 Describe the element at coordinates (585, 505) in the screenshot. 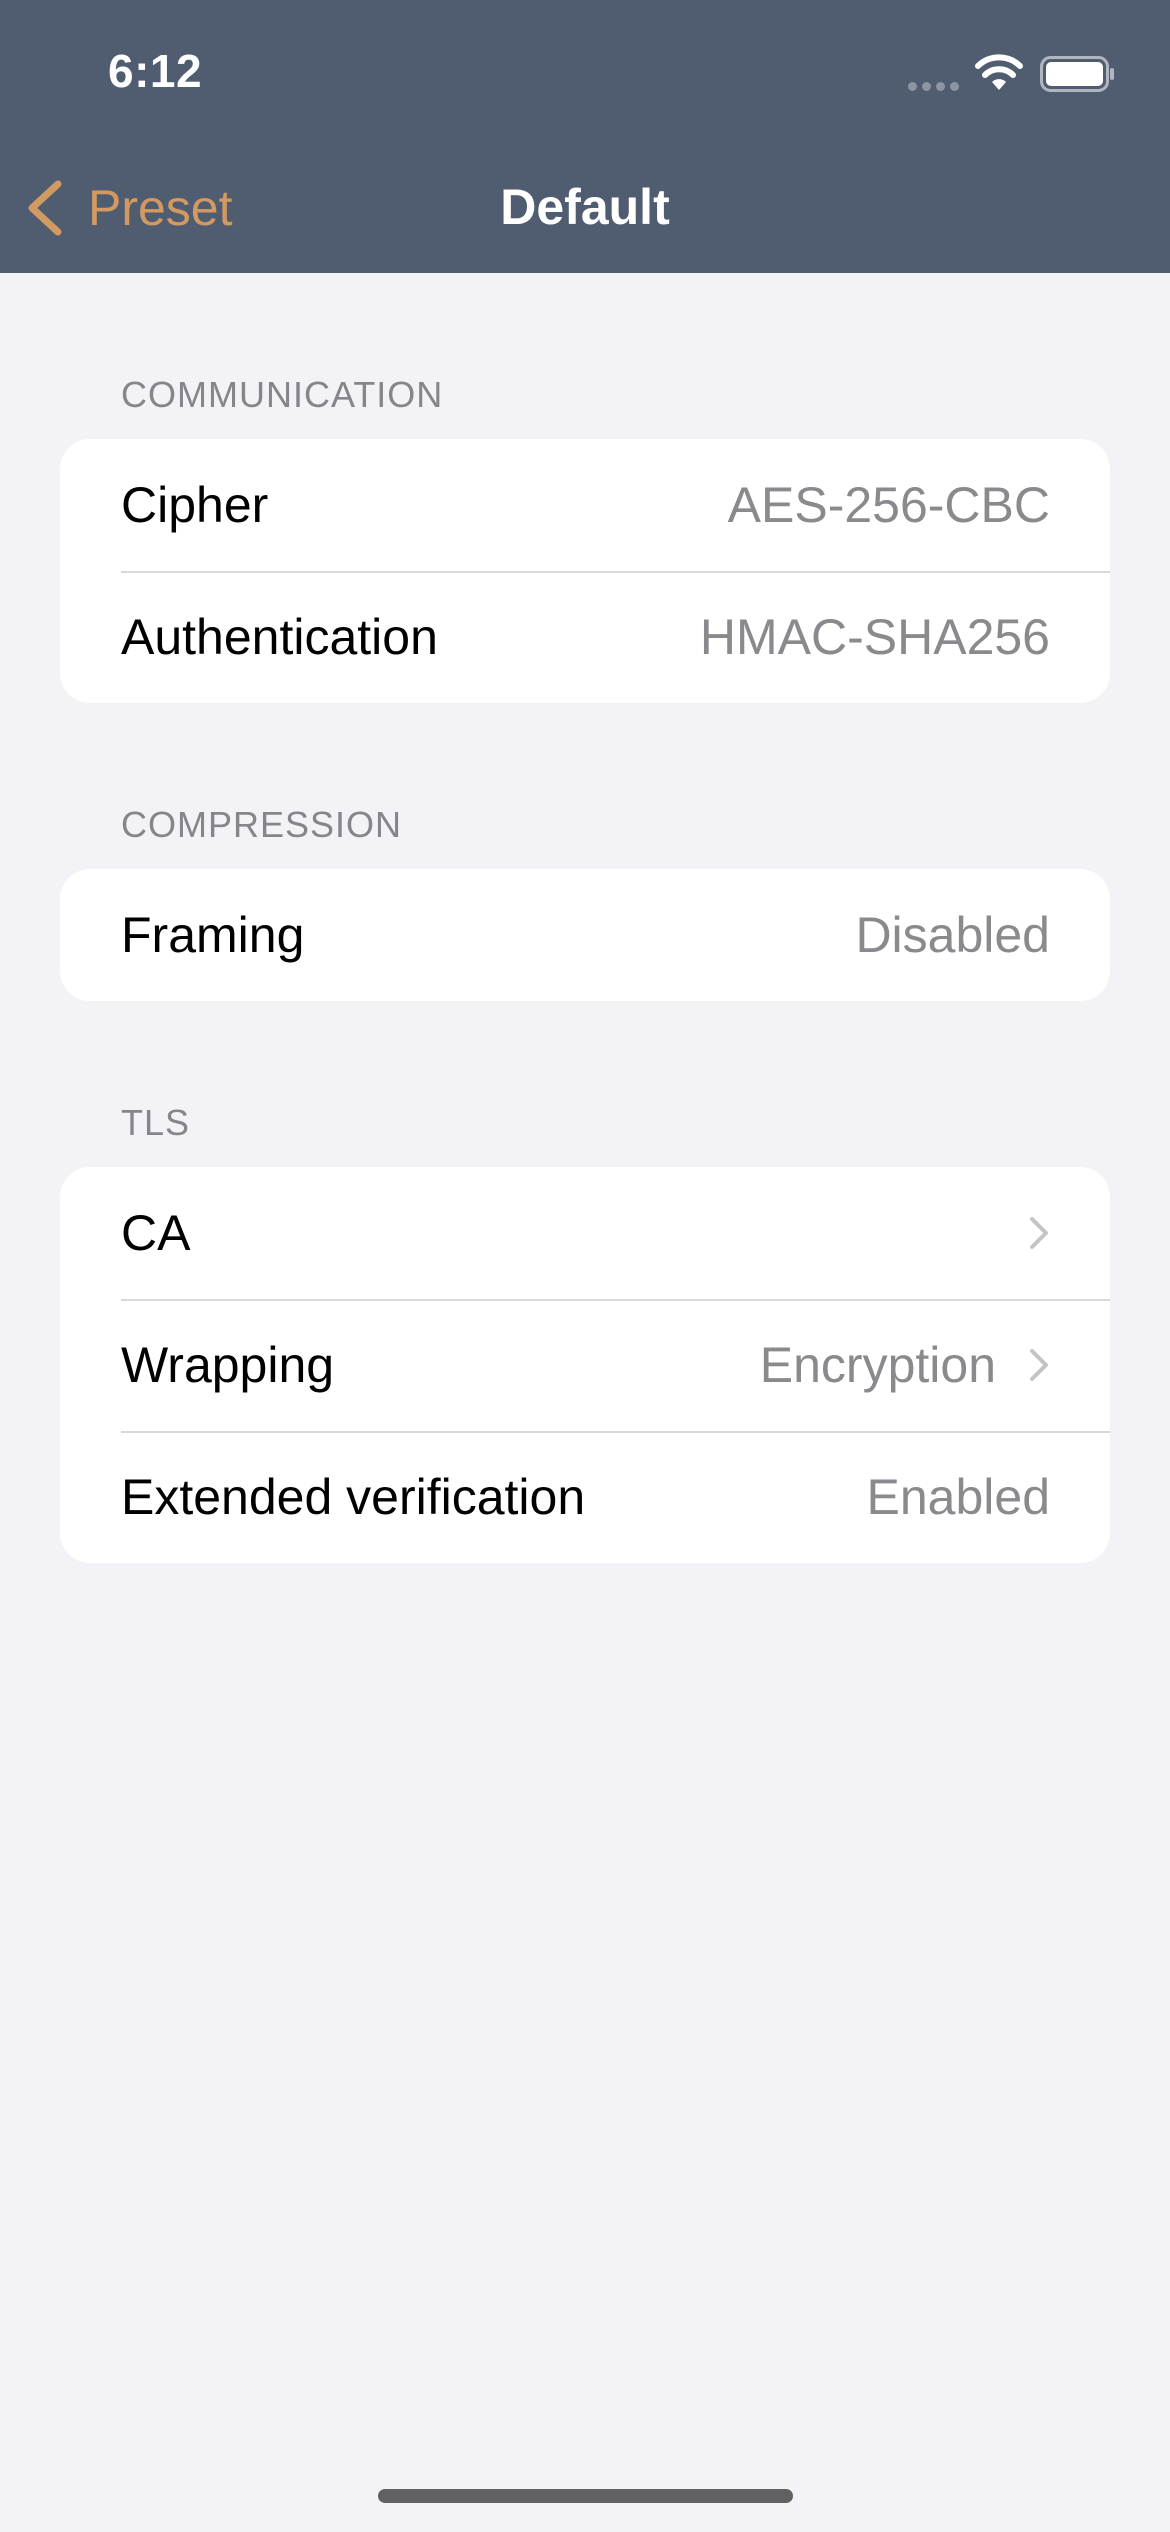

I see `row-cipher: Cipher AES-256-CBC` at that location.